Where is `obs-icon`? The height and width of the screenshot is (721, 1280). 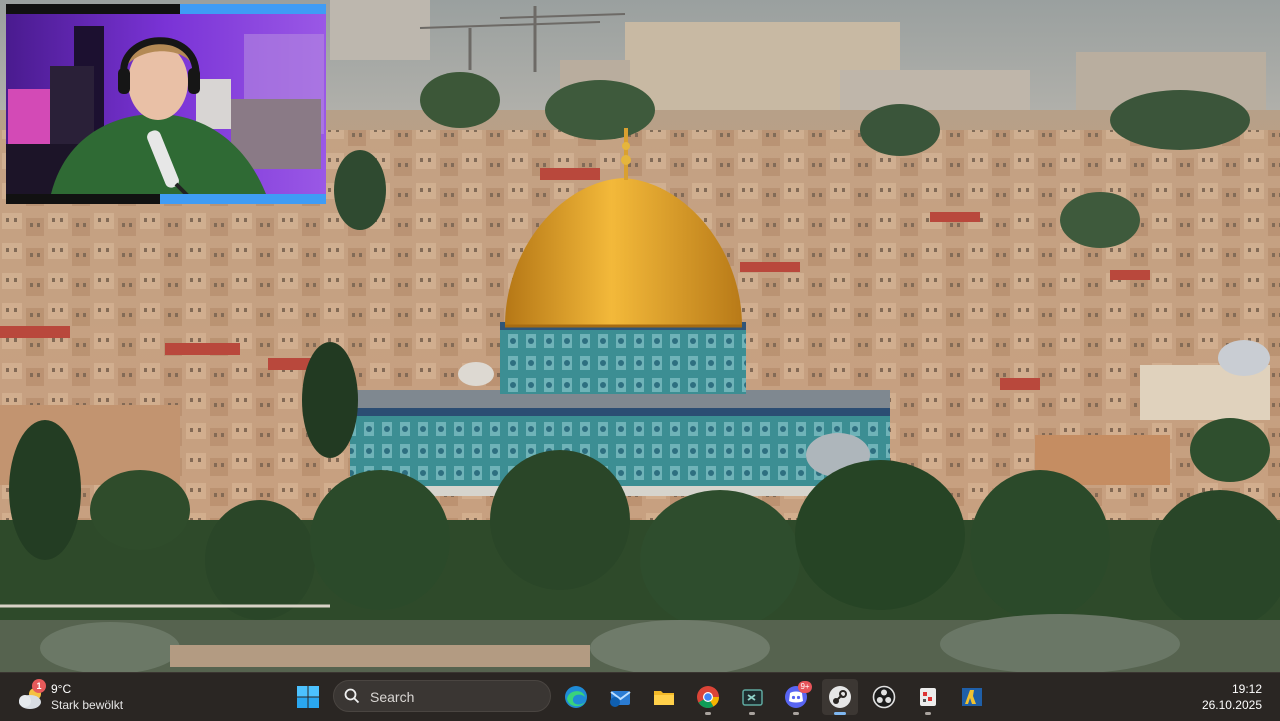
obs-icon is located at coordinates (884, 697).